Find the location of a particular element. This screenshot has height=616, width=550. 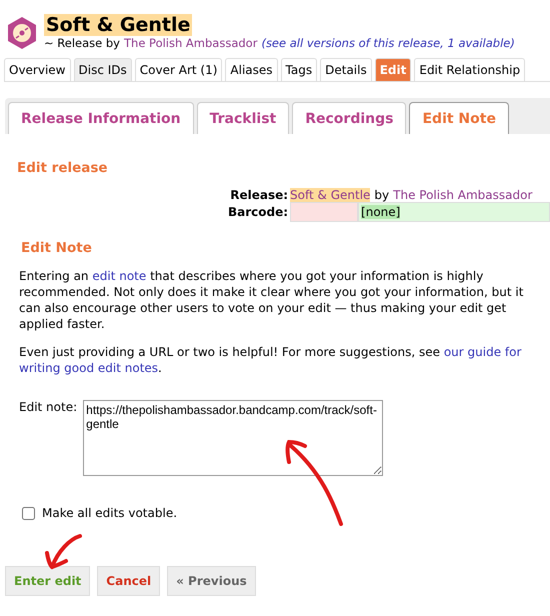

nav-tab: Aliases is located at coordinates (251, 69).